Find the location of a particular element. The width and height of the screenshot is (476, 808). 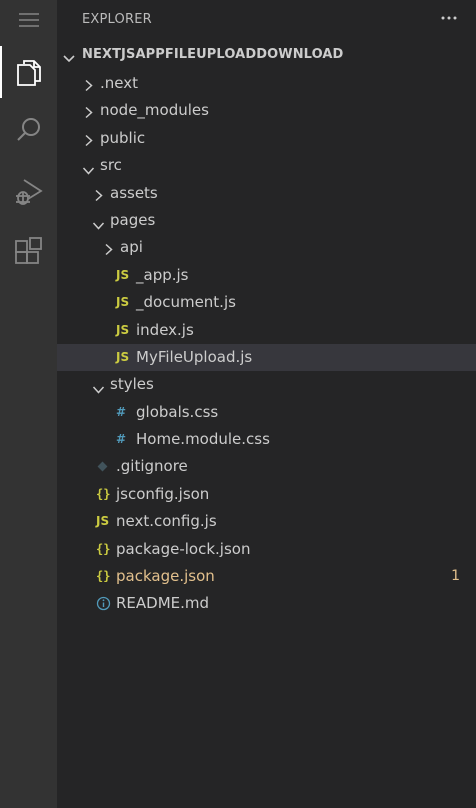

file-myfileupload-js: JS MyFileUpload.js is located at coordinates (266, 357).